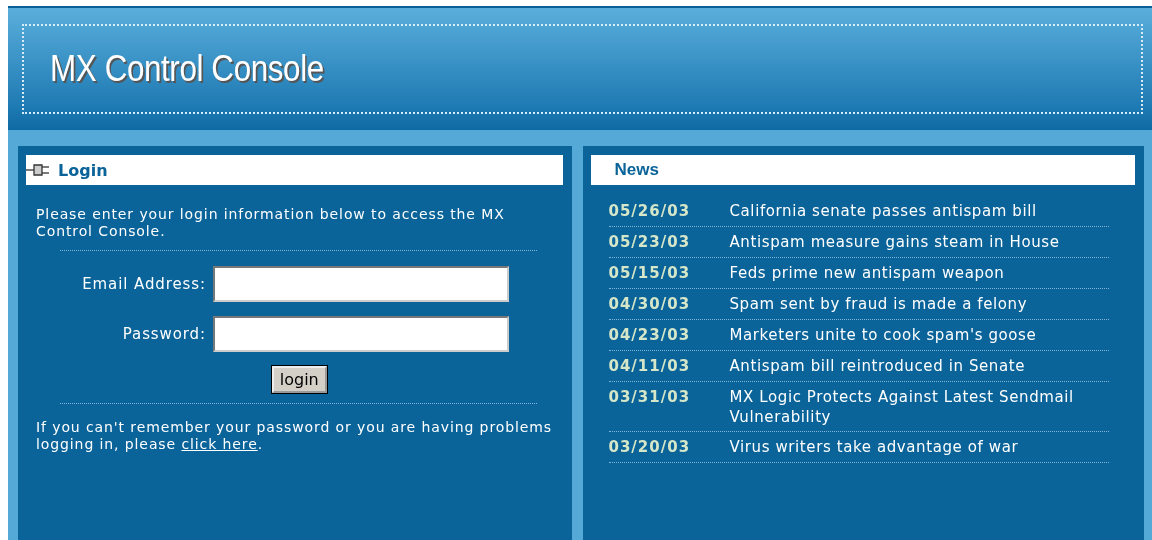 This screenshot has height=540, width=1152. What do you see at coordinates (650, 366) in the screenshot?
I see `news-date: 04/11/03` at bounding box center [650, 366].